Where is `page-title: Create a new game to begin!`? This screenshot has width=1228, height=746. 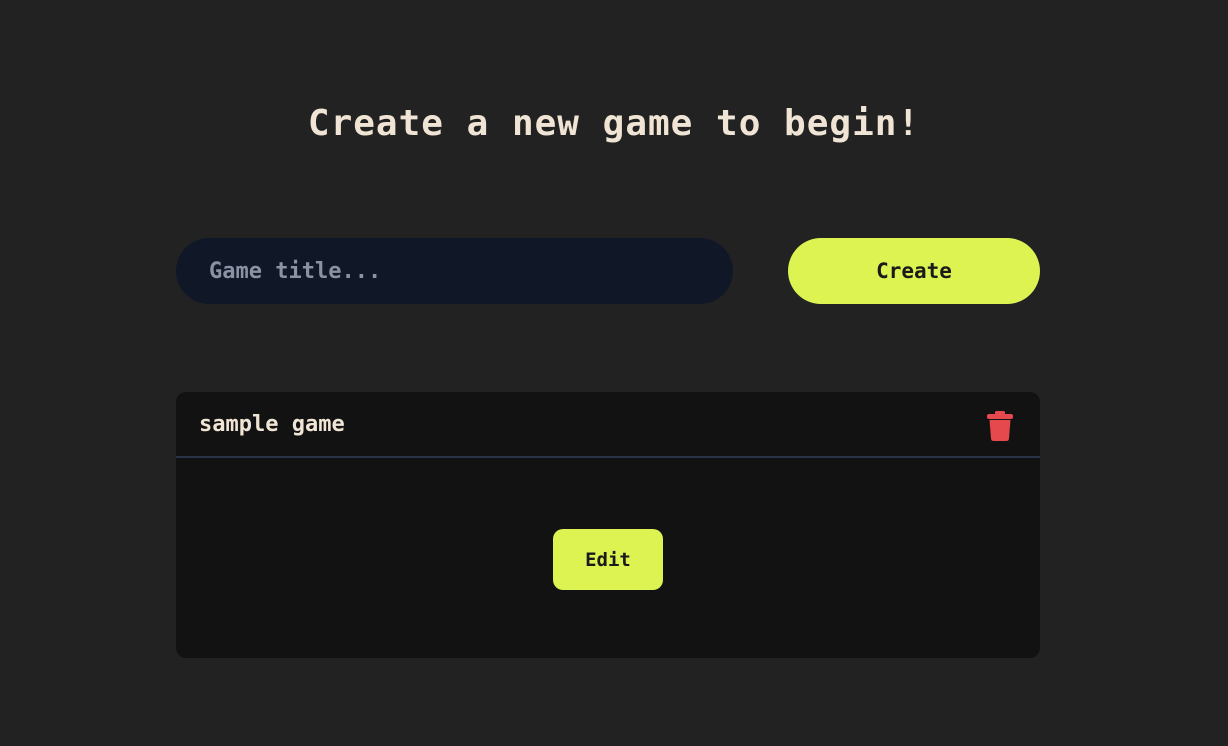
page-title: Create a new game to begin! is located at coordinates (614, 123).